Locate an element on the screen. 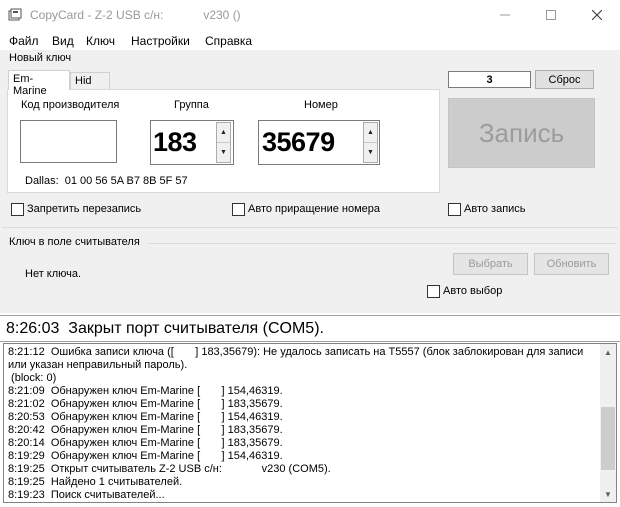  title-bar: CopyCard - Z-2 USB с/н: v230 () is located at coordinates (310, 15).